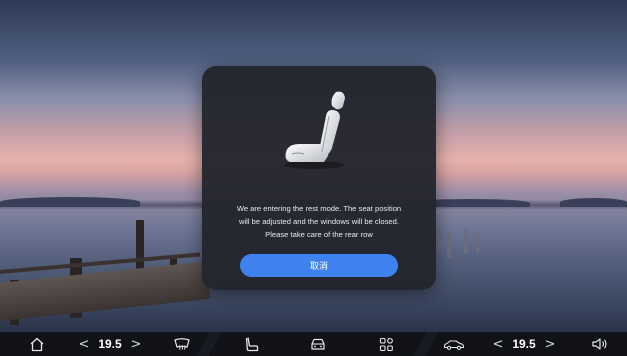 The height and width of the screenshot is (356, 627). I want to click on bottom-dock: < 19.5 > < 19.5 >, so click(313, 344).